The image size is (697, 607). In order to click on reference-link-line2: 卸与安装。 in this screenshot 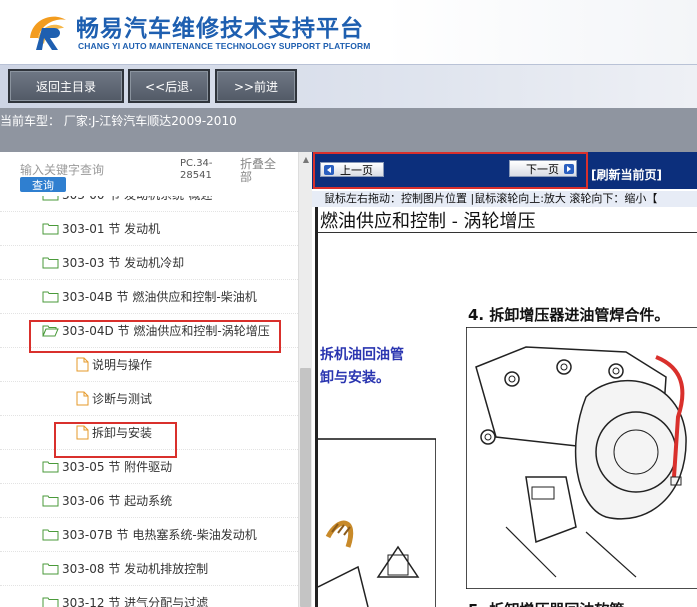, I will do `click(355, 377)`.